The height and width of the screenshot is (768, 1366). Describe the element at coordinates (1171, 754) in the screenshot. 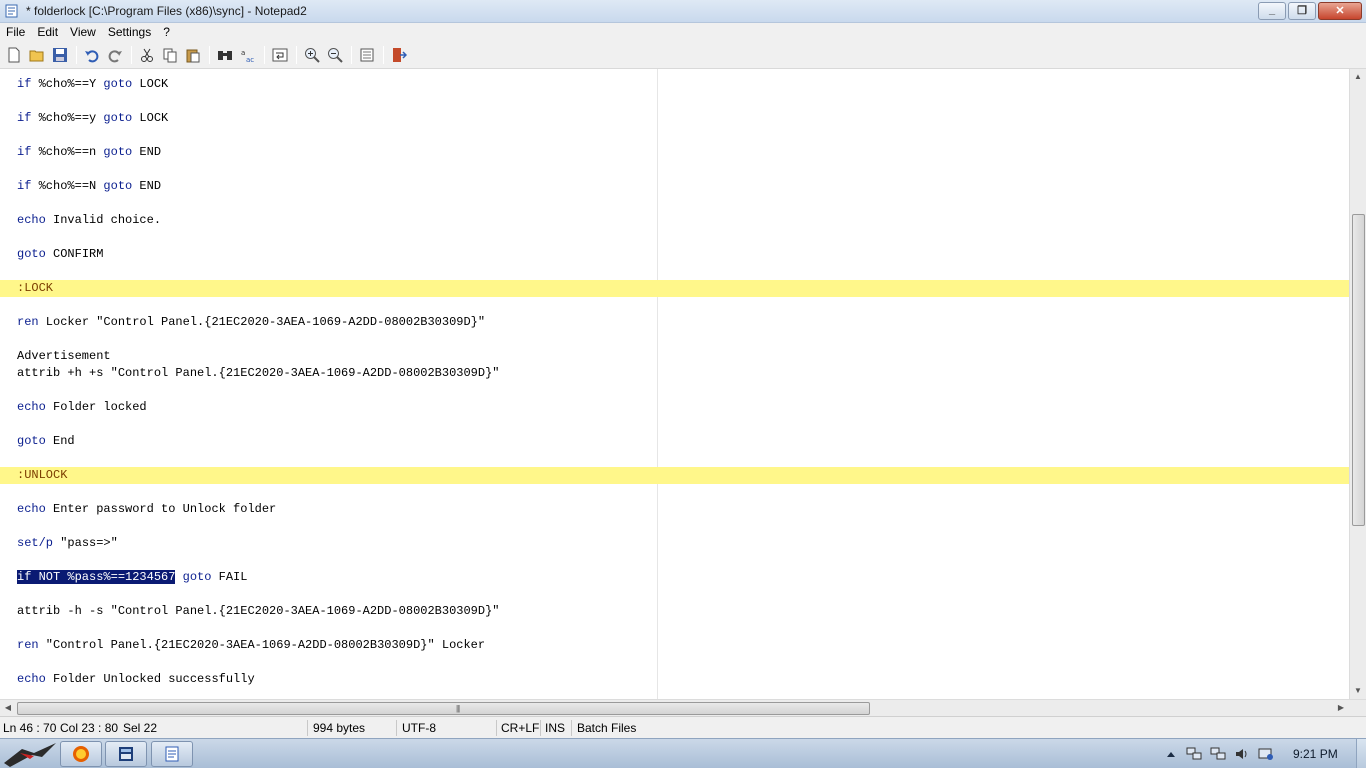

I see `show-hidden-icons-icon` at that location.